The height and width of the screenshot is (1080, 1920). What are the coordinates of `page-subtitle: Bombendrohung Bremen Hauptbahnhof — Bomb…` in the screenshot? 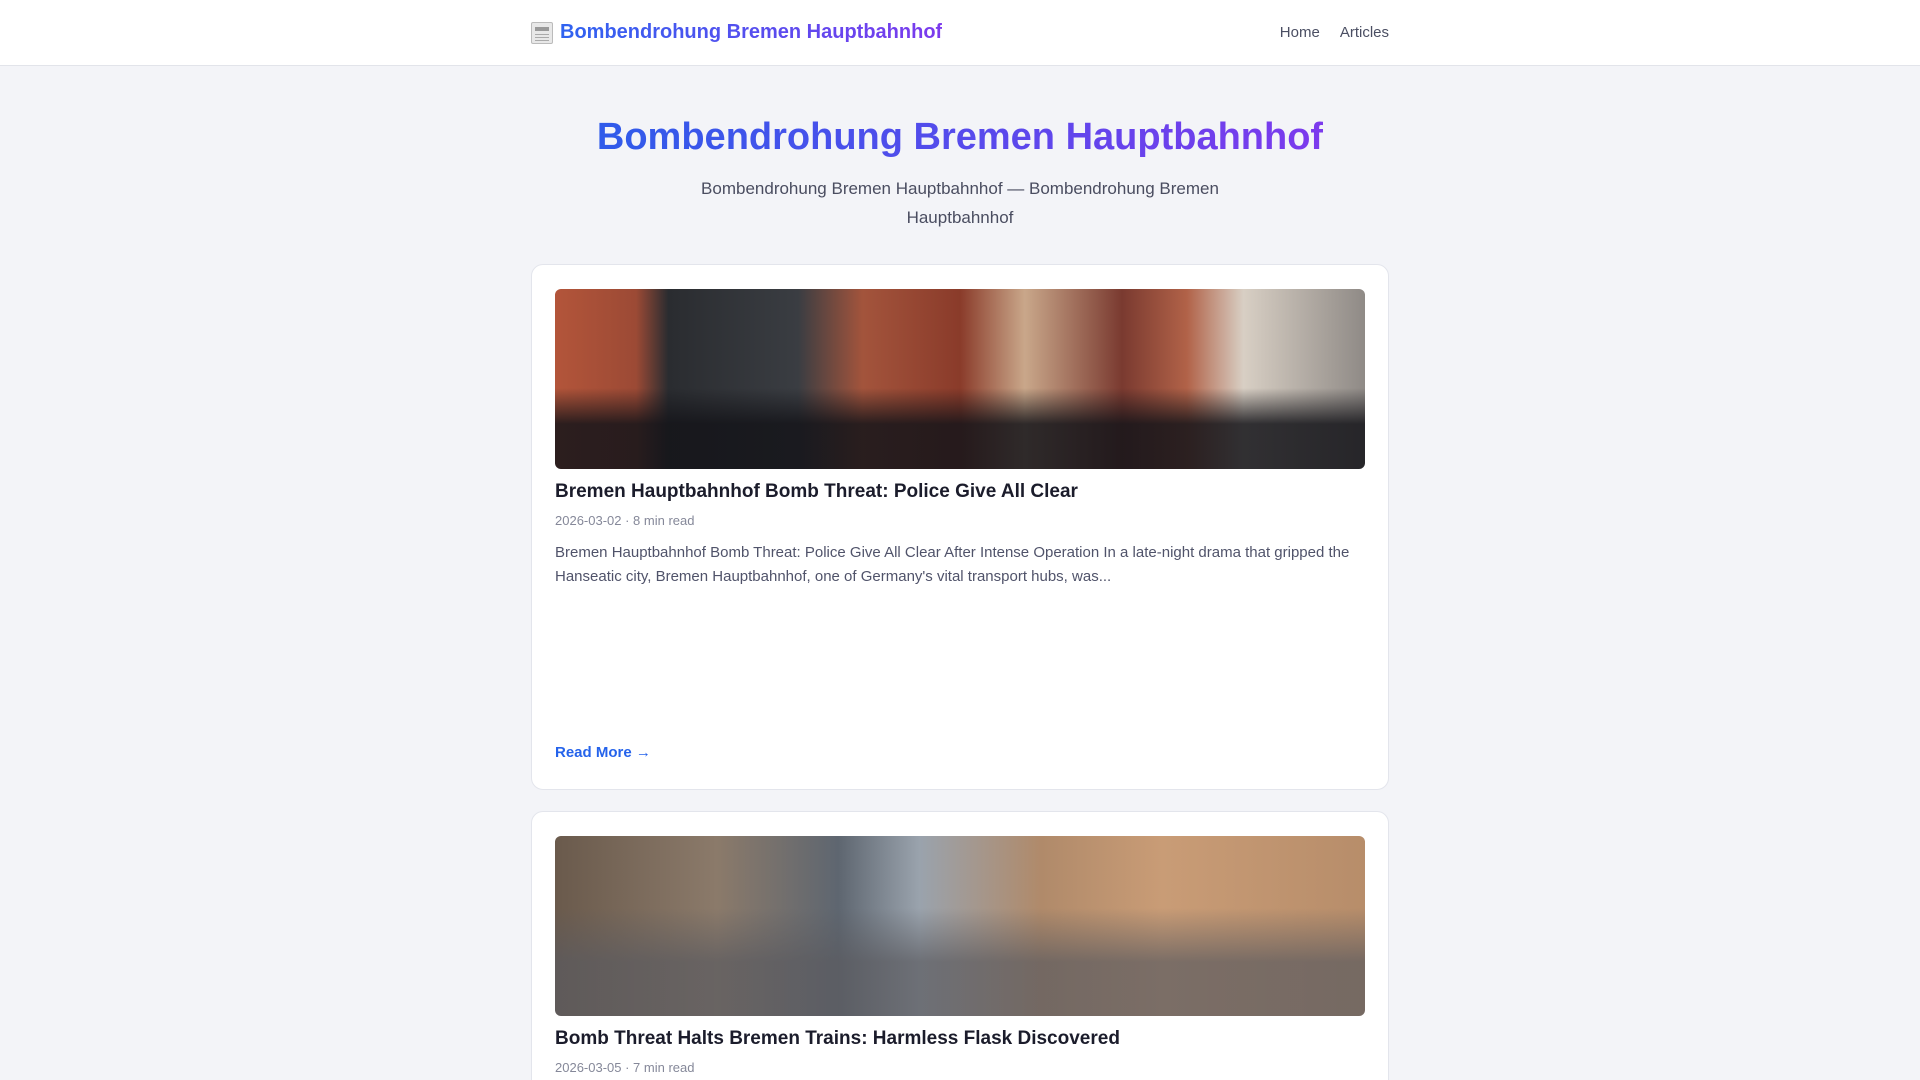 It's located at (960, 203).